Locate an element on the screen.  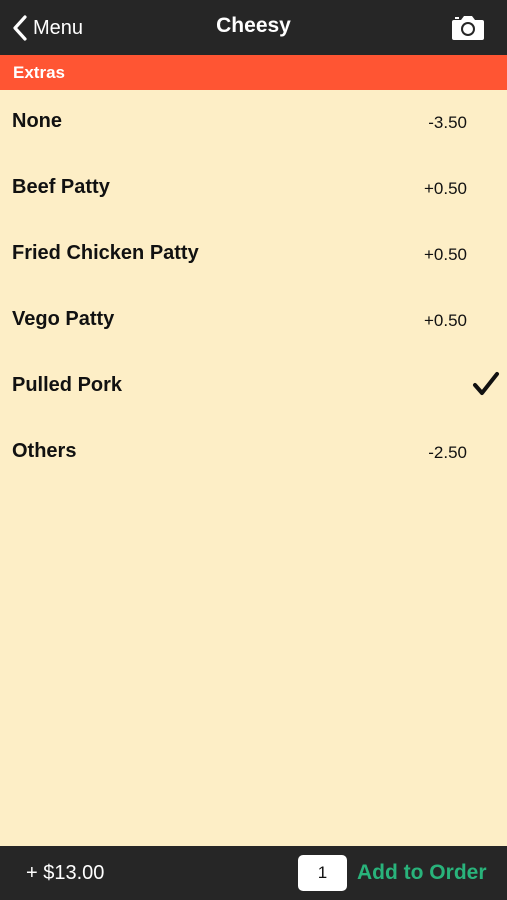
checkmark-icon is located at coordinates (486, 383).